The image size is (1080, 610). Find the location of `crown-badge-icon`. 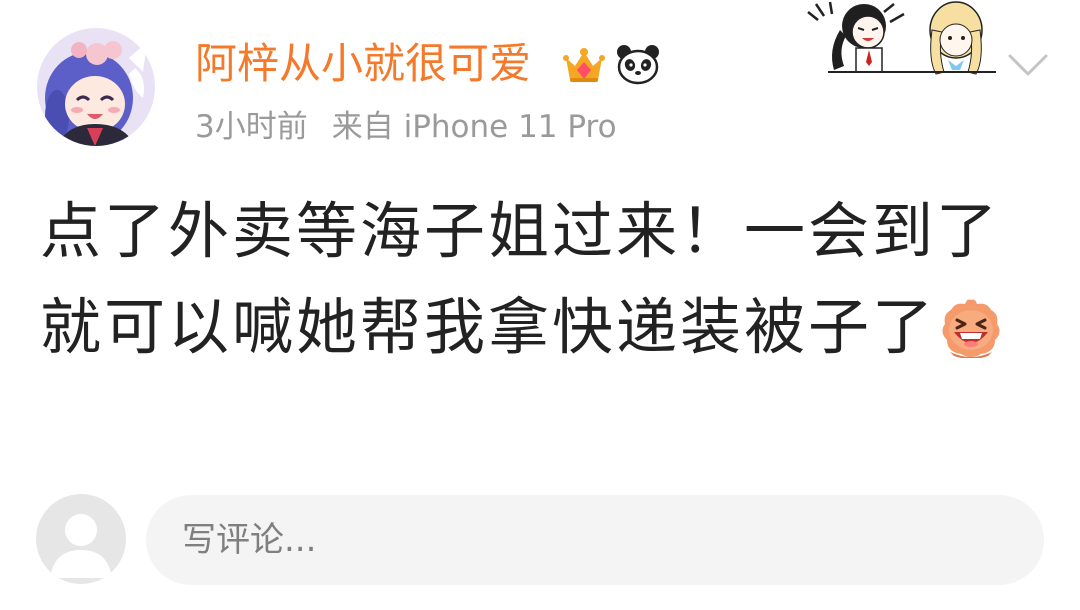

crown-badge-icon is located at coordinates (584, 64).